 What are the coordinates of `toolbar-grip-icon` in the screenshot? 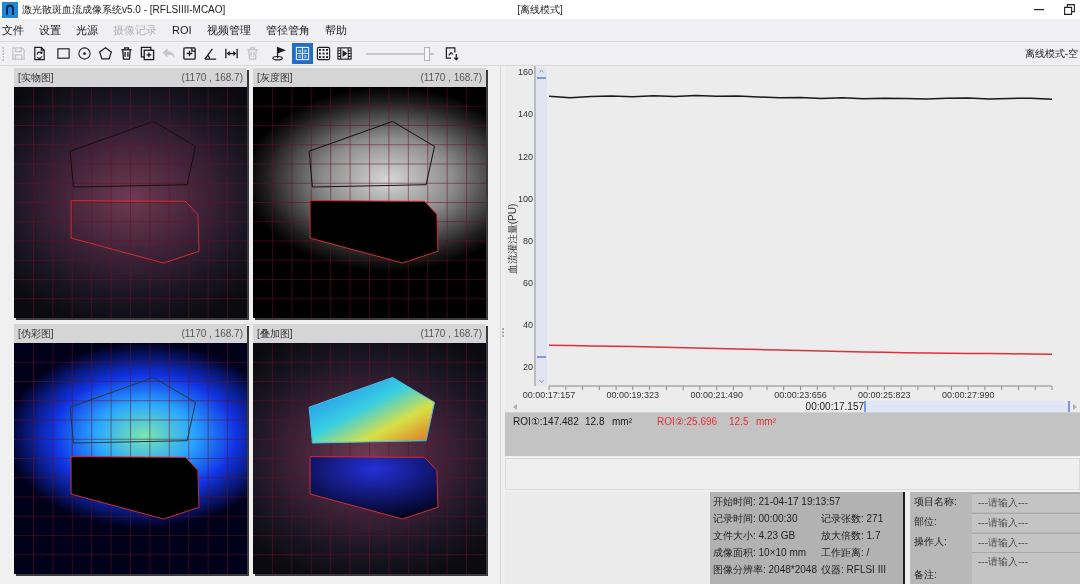 It's located at (3, 53).